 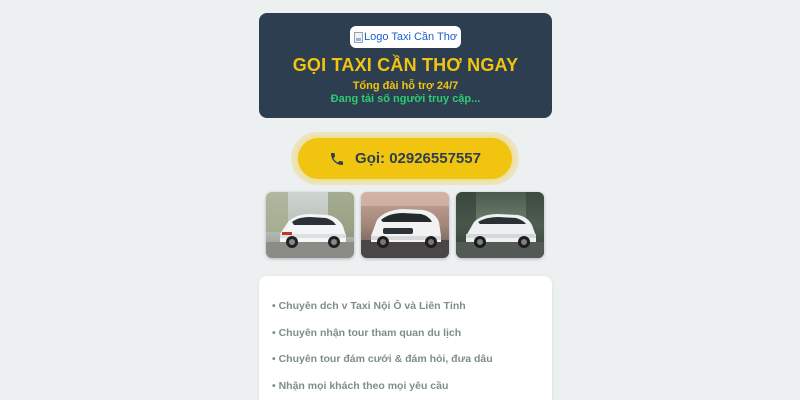 I want to click on service-item: • Nhận mọi khách theo mọi yêu cầu, so click(x=360, y=385).